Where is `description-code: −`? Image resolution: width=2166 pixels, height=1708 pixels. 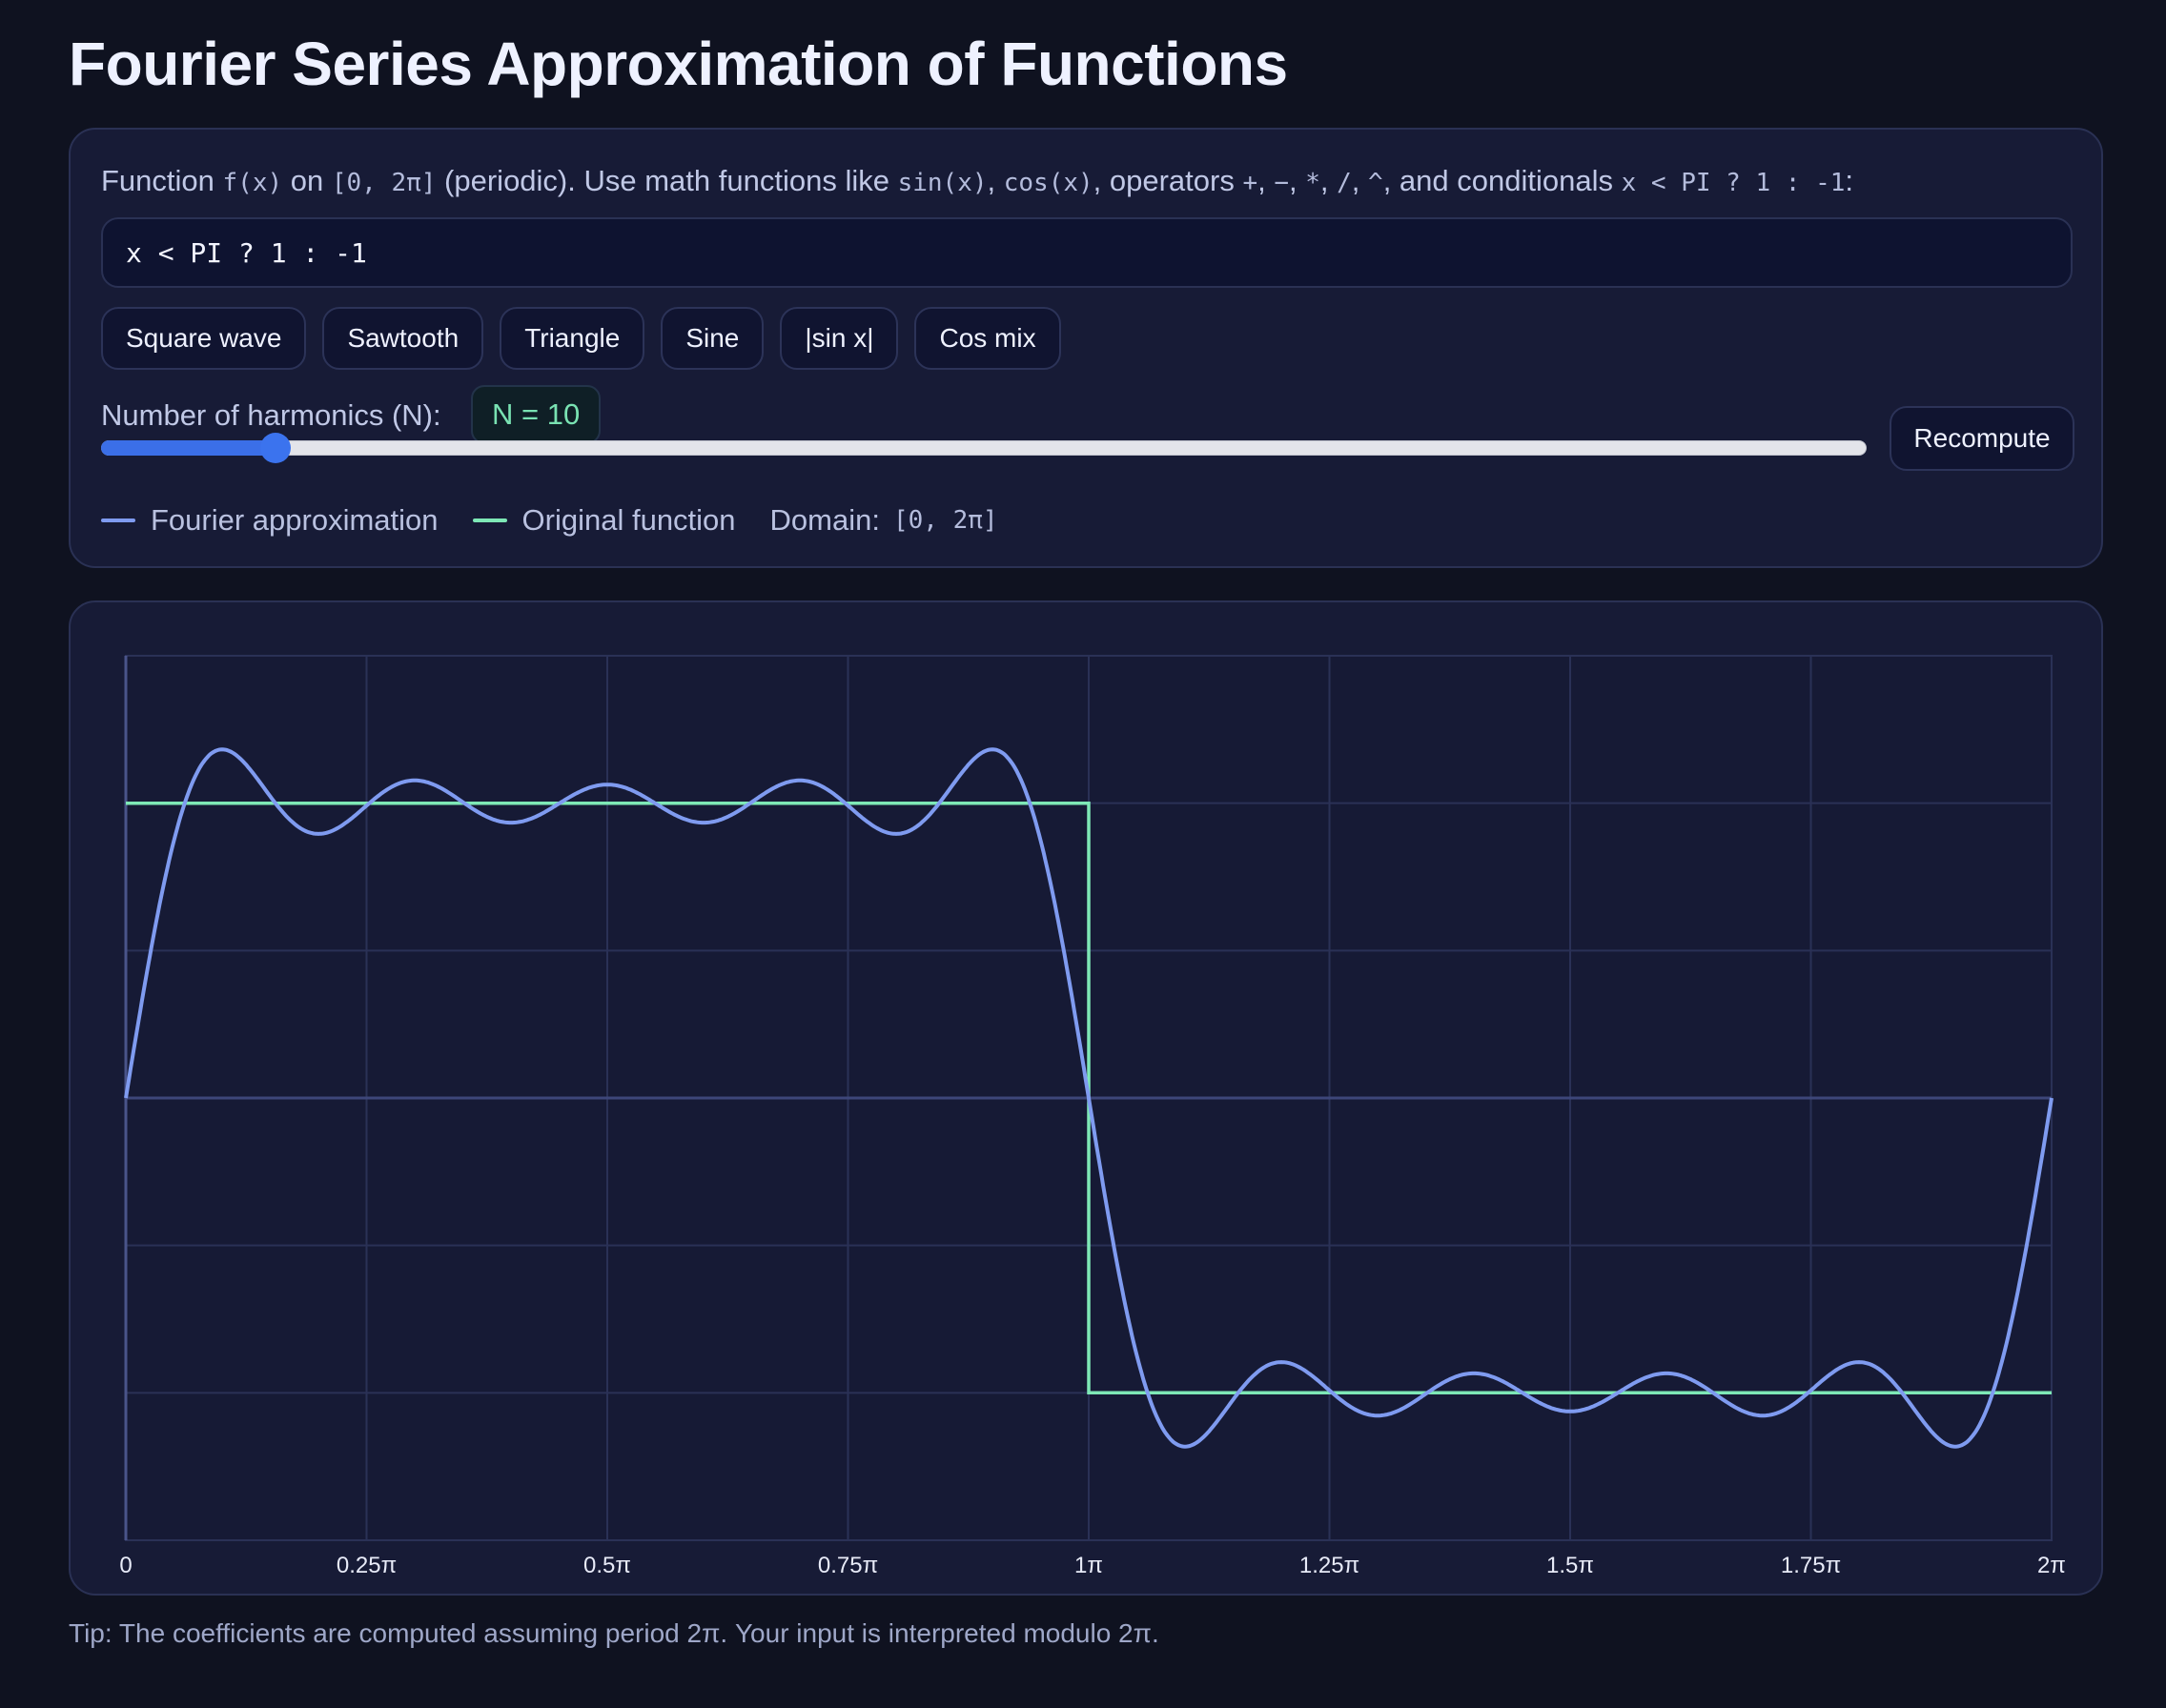 description-code: − is located at coordinates (1282, 183).